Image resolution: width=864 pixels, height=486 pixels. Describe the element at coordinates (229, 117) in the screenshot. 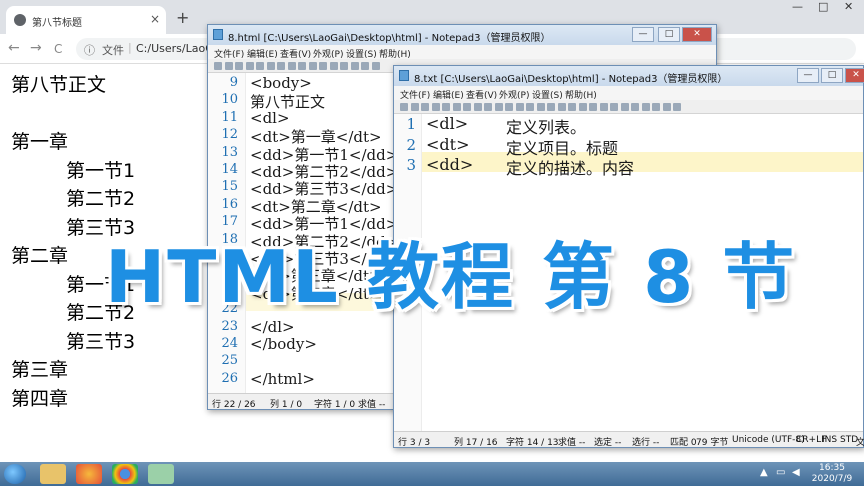

I see `line-number: 11` at that location.